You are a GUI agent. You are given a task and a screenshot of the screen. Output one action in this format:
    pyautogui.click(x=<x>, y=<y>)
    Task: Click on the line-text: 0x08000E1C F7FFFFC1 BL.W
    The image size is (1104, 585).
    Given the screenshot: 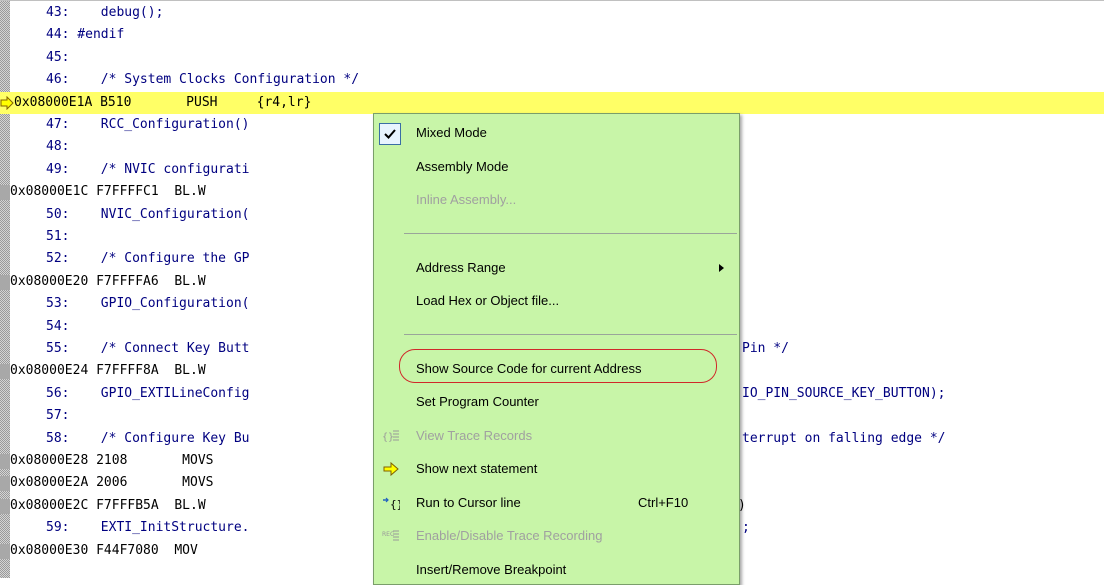 What is the action you would take?
    pyautogui.click(x=108, y=192)
    